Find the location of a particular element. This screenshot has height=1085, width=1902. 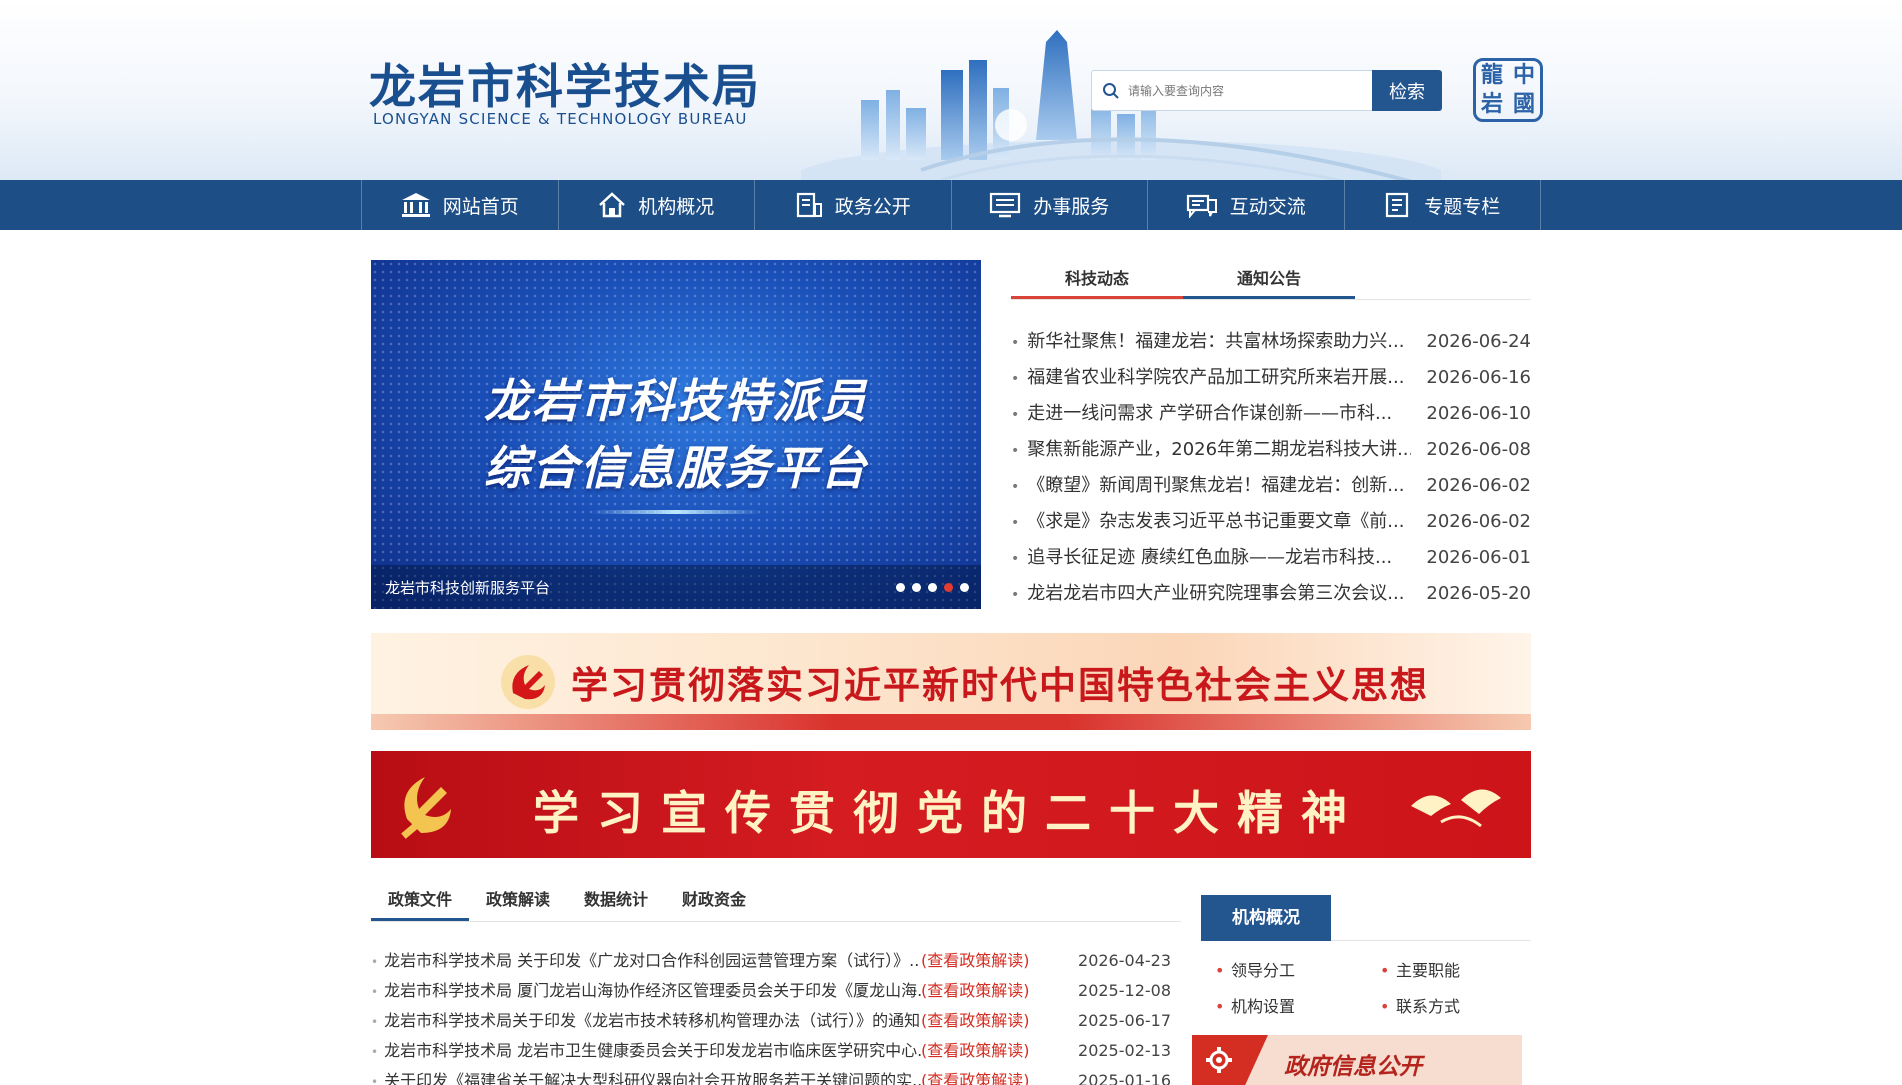

org-link-contact: 联系方式 is located at coordinates (1448, 1007).